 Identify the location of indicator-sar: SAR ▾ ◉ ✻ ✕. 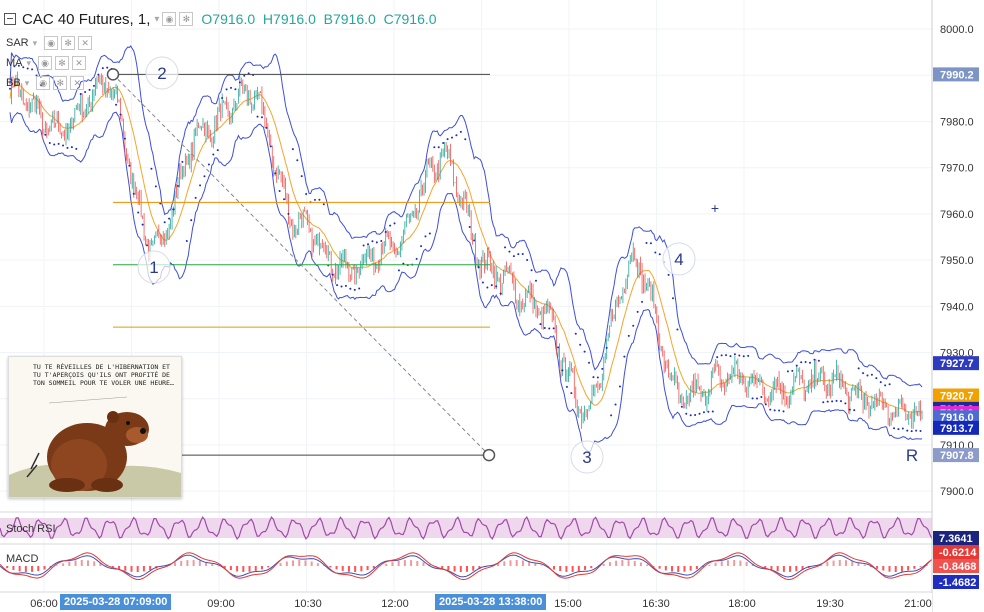
(49, 43).